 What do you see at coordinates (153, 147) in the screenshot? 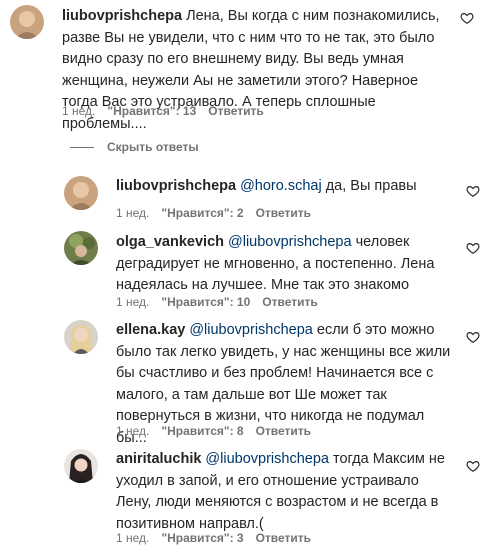
I see `hide-replies-label: Скрыть ответы` at bounding box center [153, 147].